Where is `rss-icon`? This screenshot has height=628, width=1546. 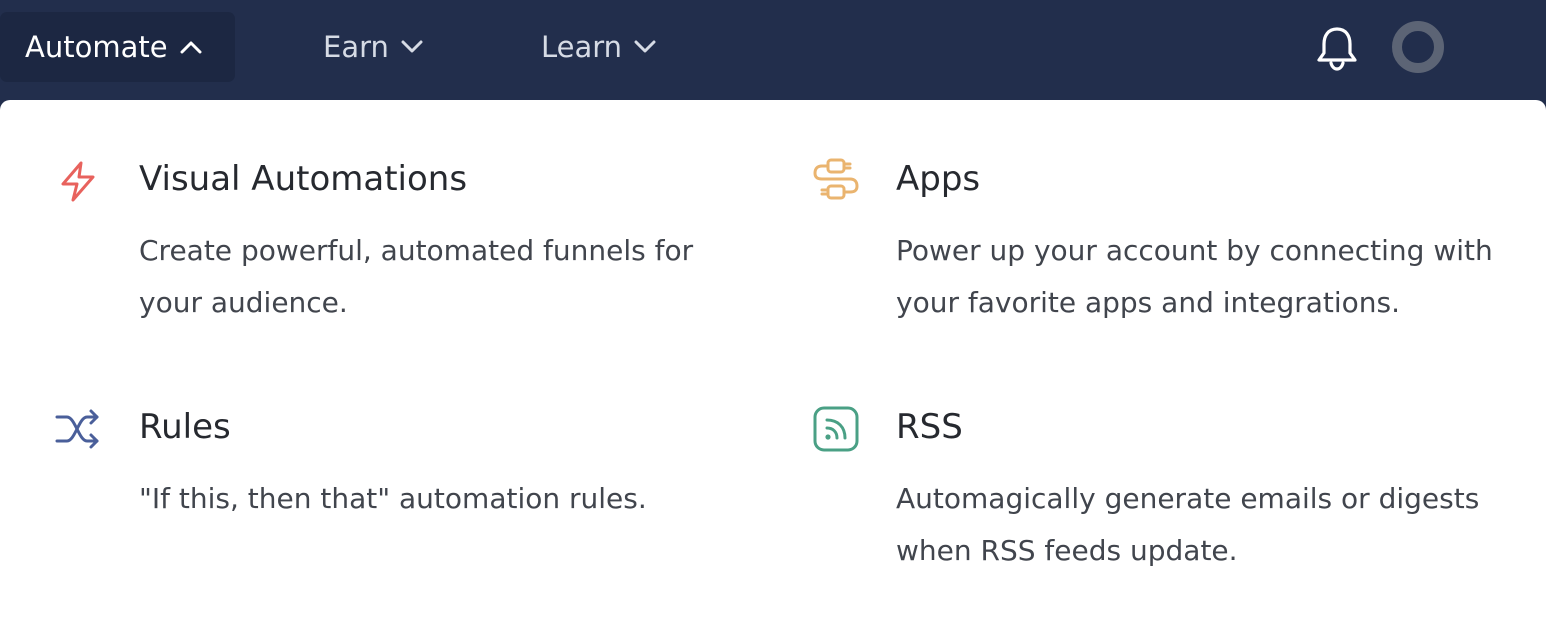 rss-icon is located at coordinates (836, 429).